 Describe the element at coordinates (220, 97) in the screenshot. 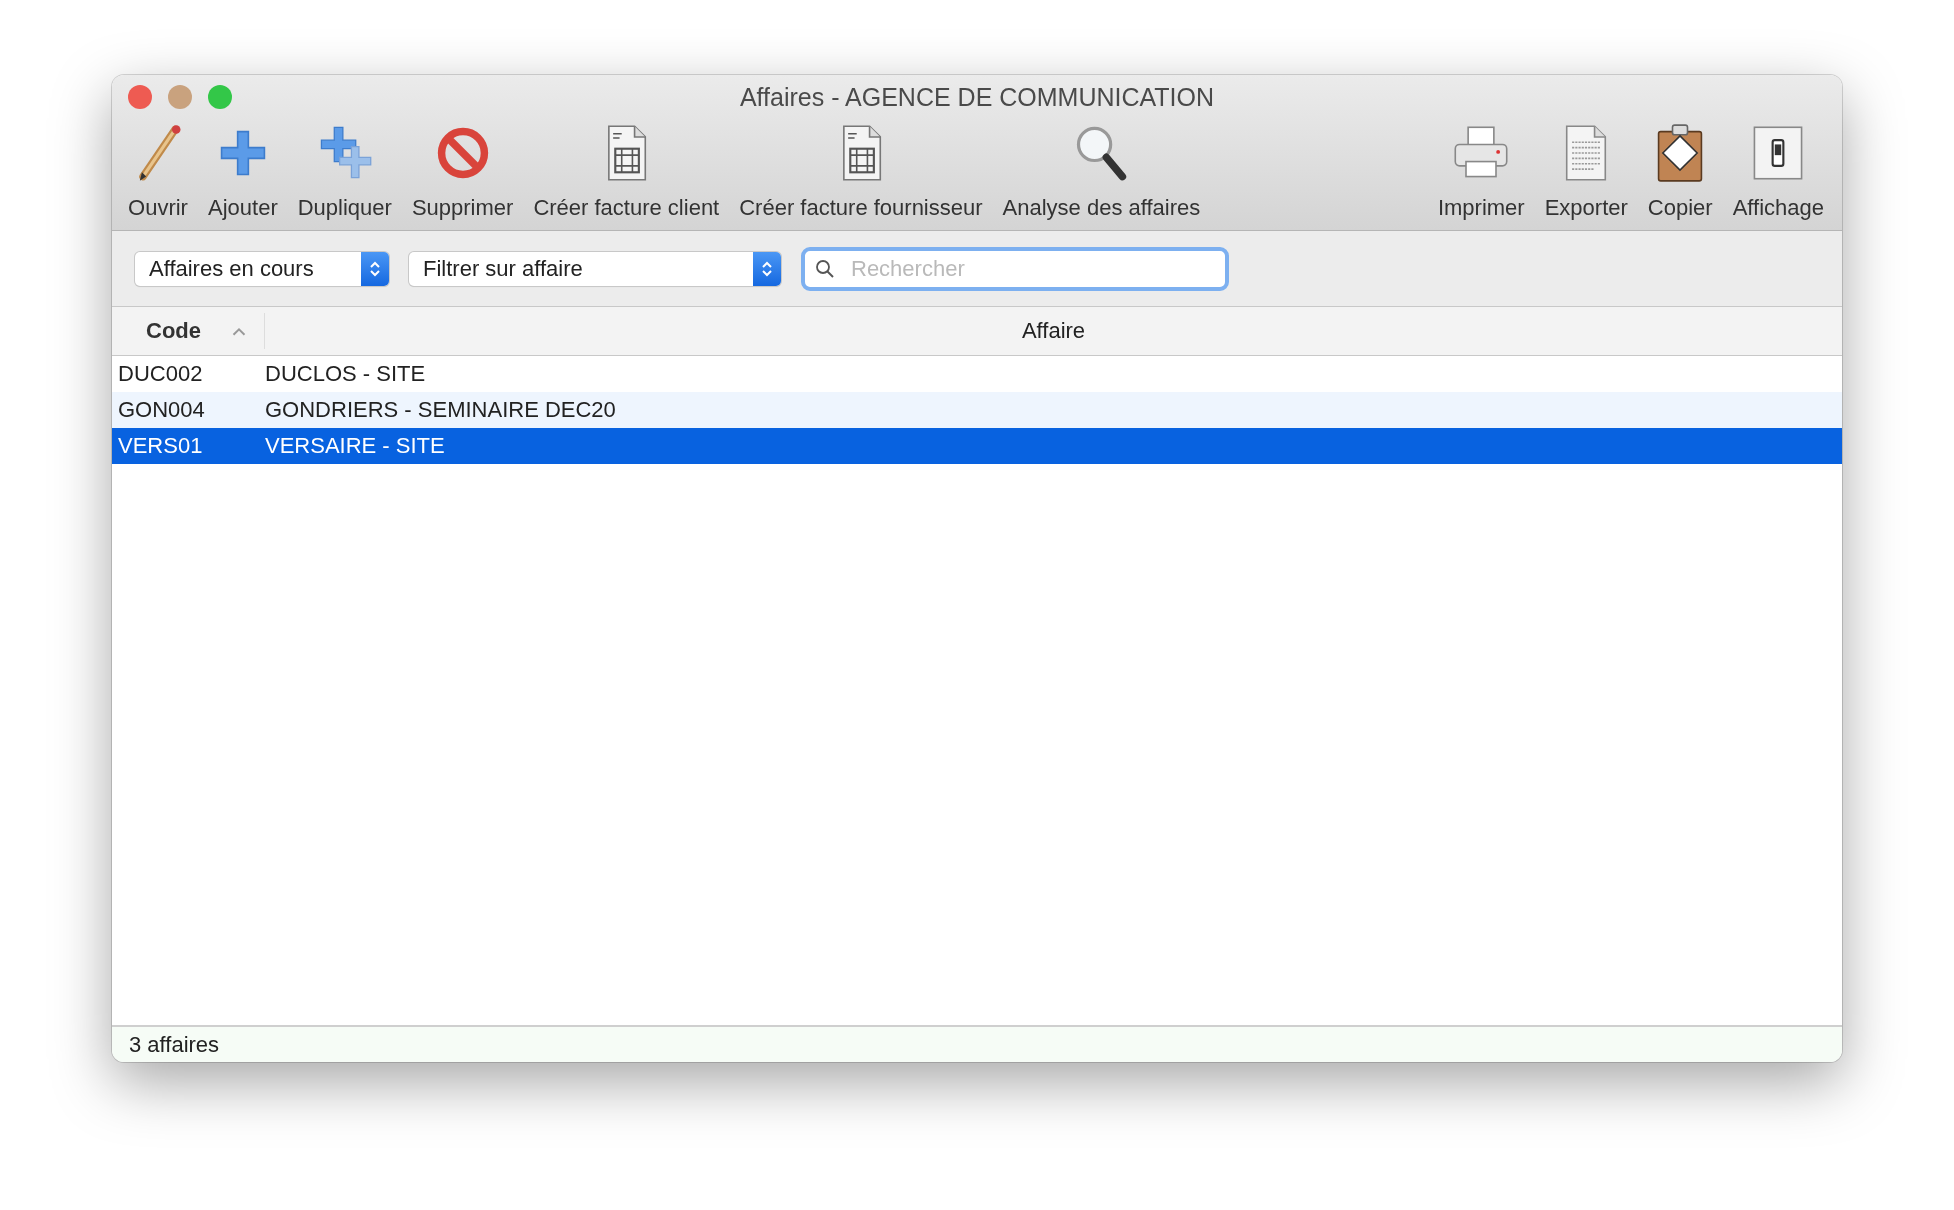

I see `zoom-button` at that location.